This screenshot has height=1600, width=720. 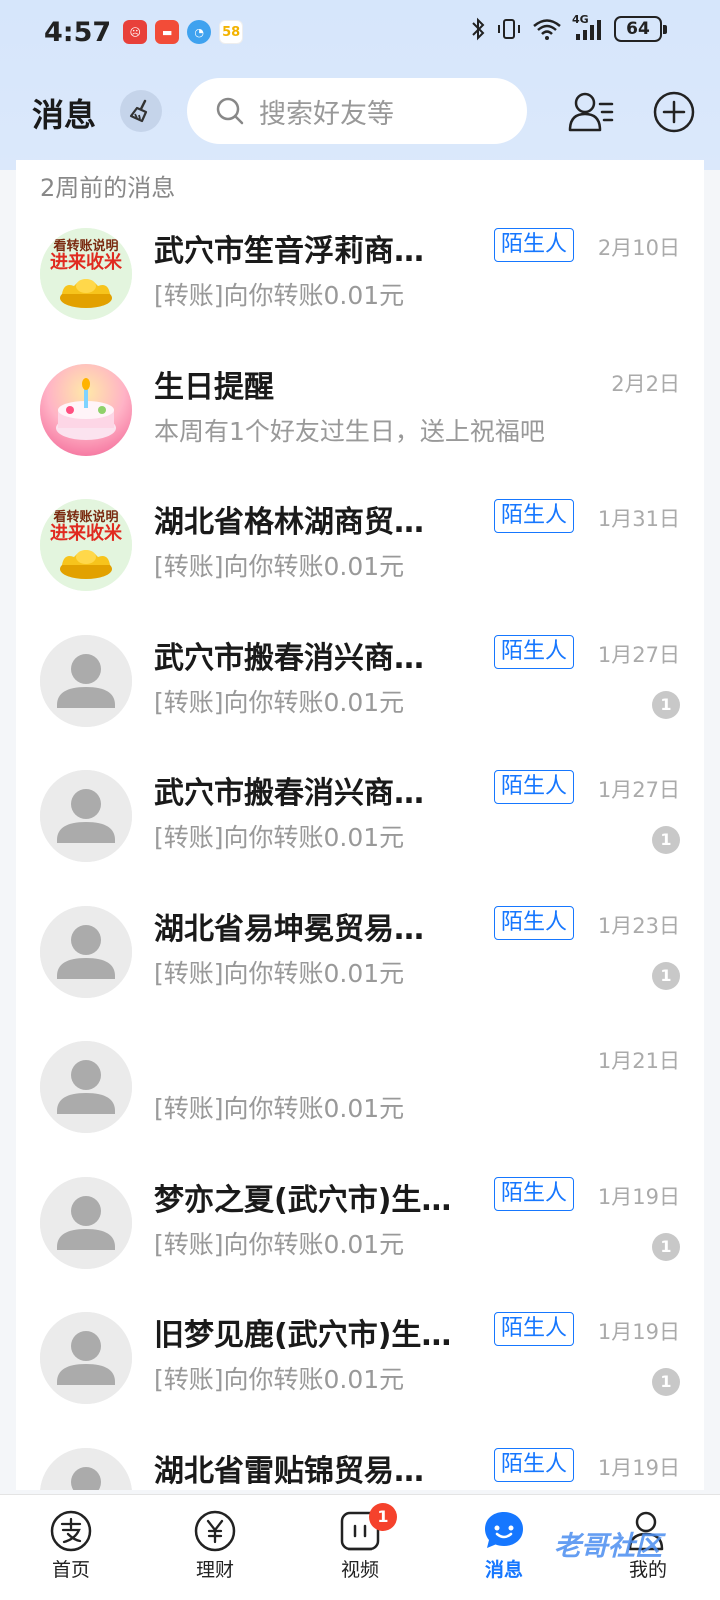 I want to click on tab-video: 1 视频, so click(x=360, y=1549).